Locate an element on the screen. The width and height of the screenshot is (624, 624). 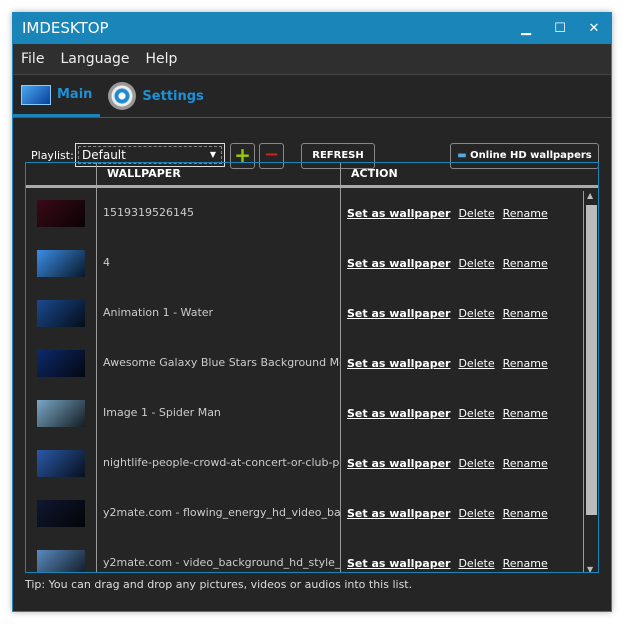
playlist-label: Playlist: is located at coordinates (52, 155).